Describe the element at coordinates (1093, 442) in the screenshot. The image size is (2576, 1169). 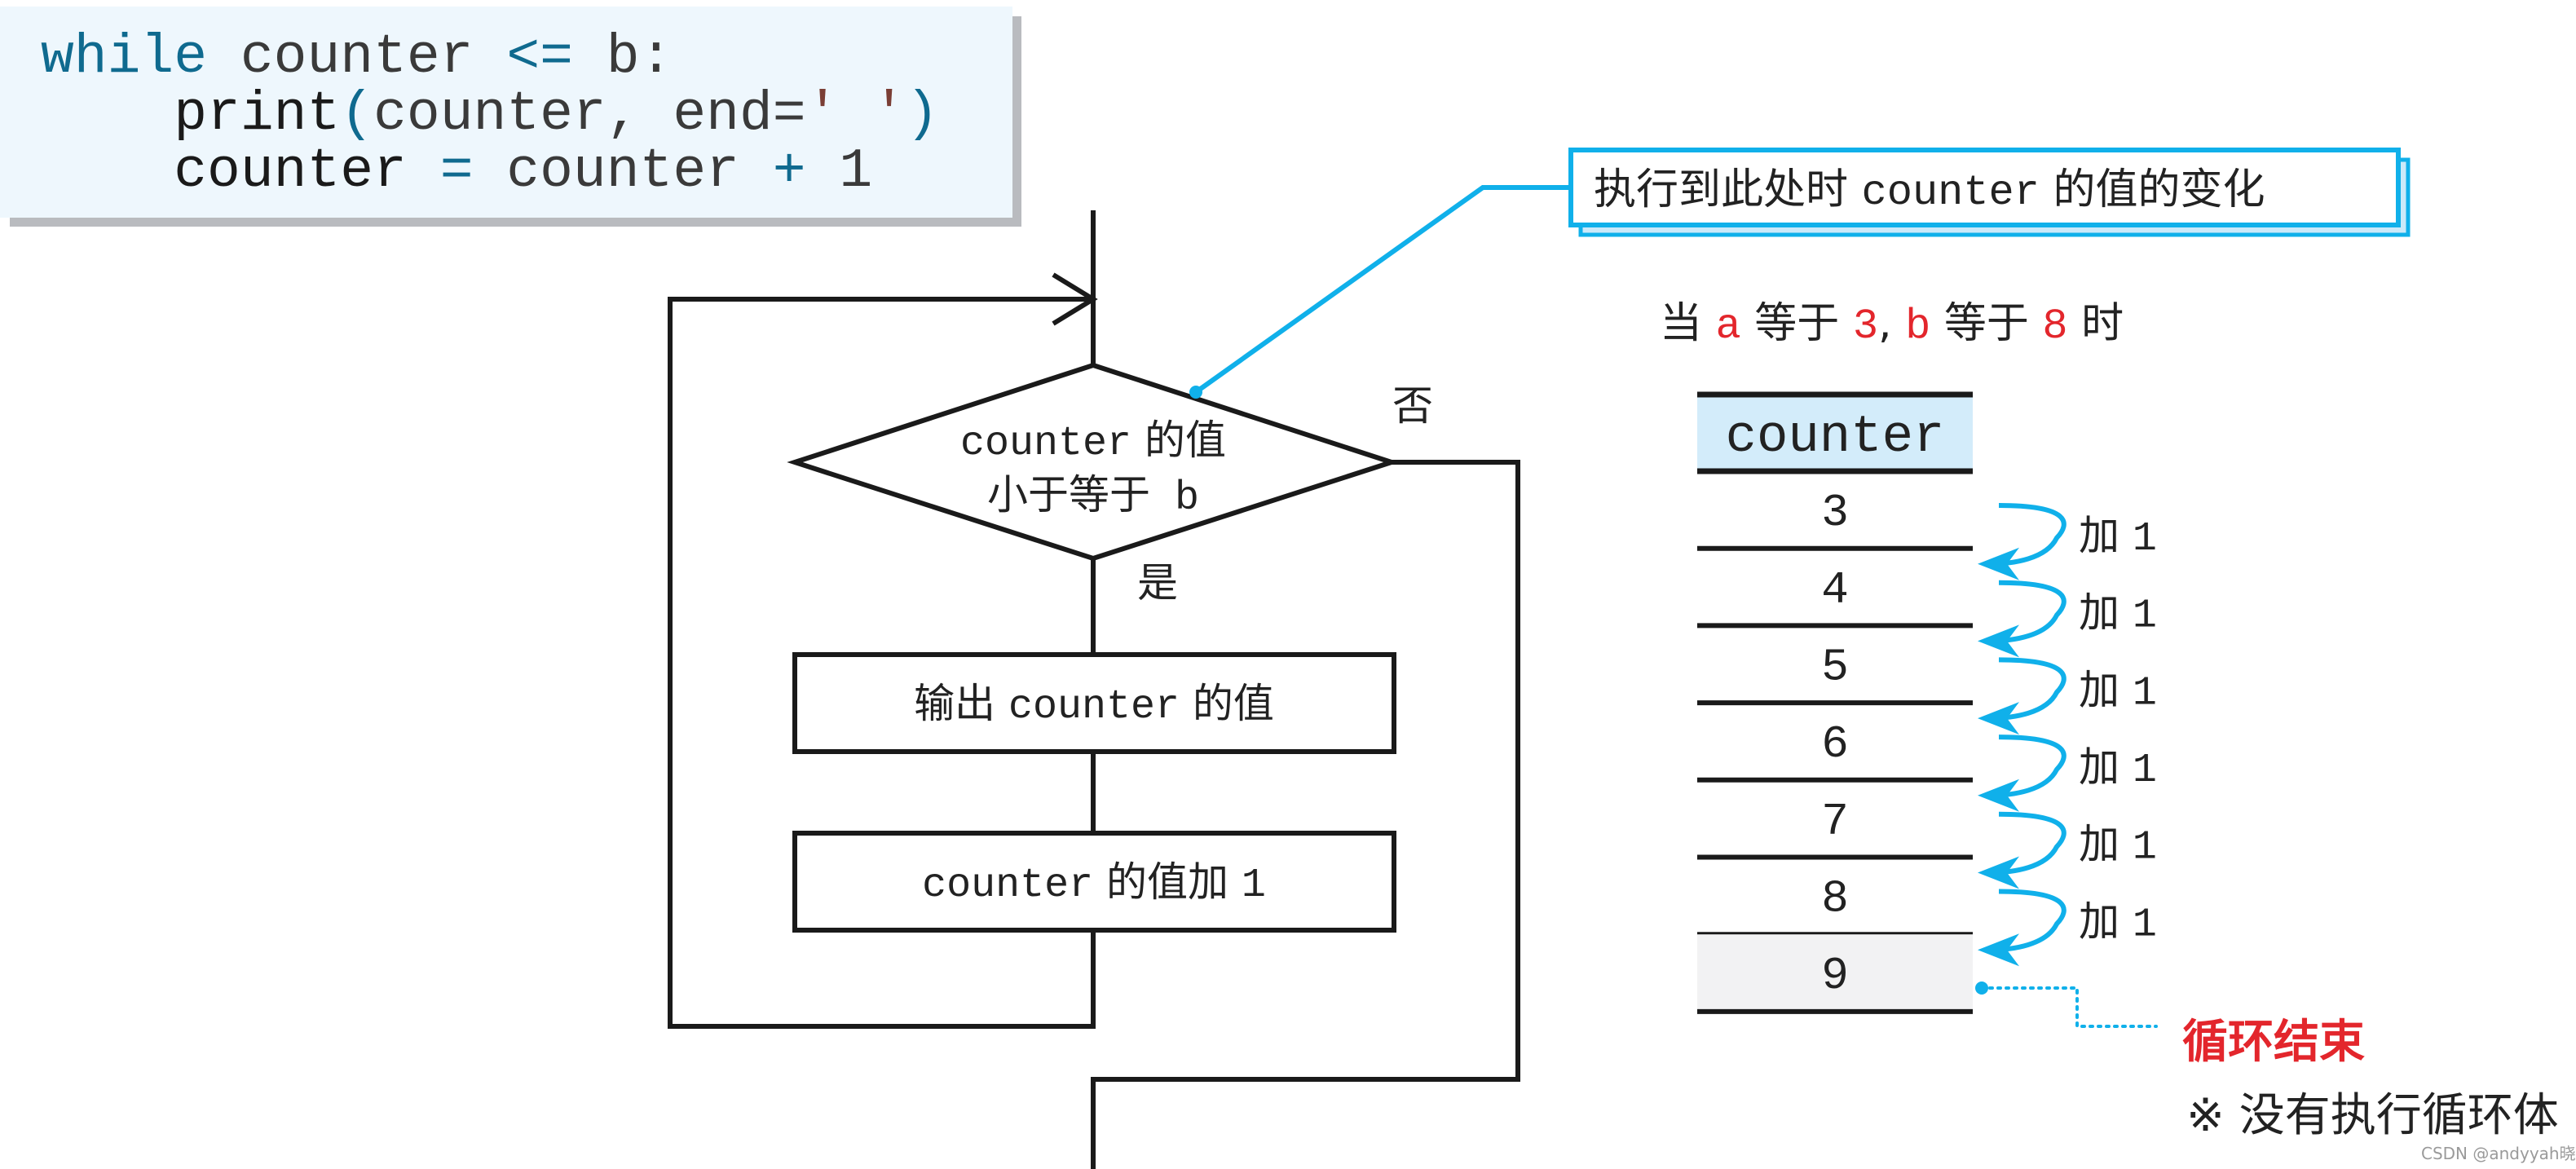
I see `decision-text-line-1: counter 的值` at that location.